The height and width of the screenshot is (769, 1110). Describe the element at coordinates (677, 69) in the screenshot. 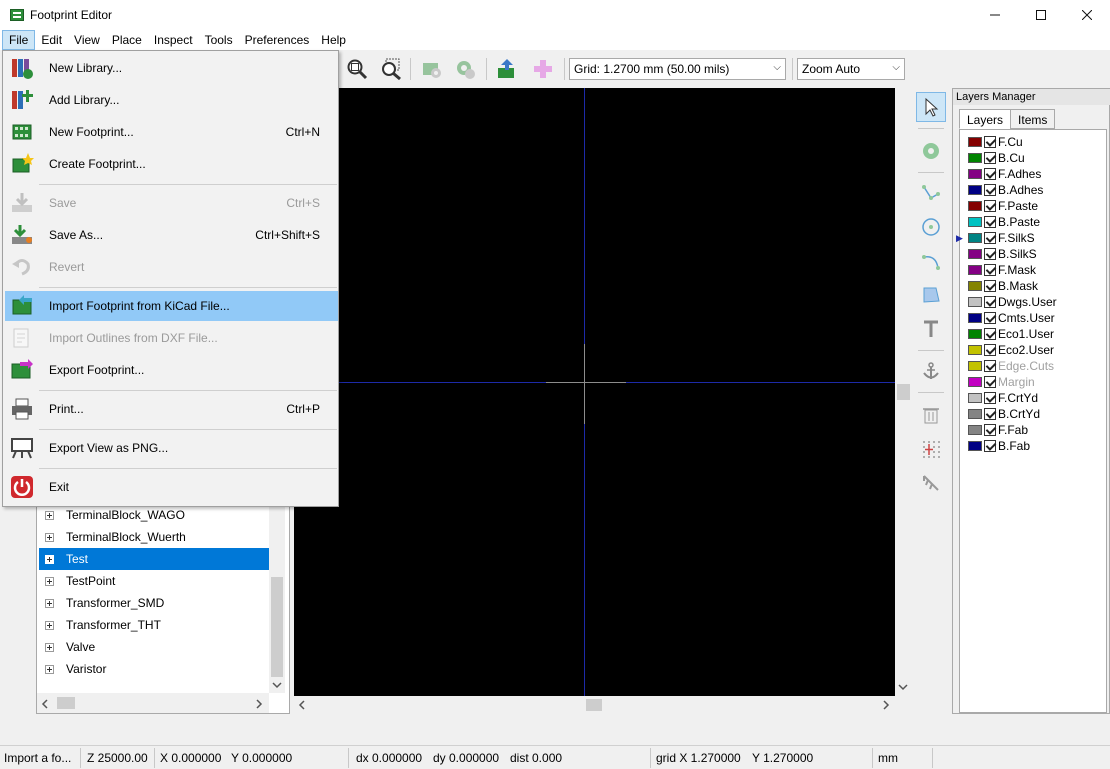

I see `grid-select: Grid: 1.2700 mm (50.00 mils) ⌵` at that location.